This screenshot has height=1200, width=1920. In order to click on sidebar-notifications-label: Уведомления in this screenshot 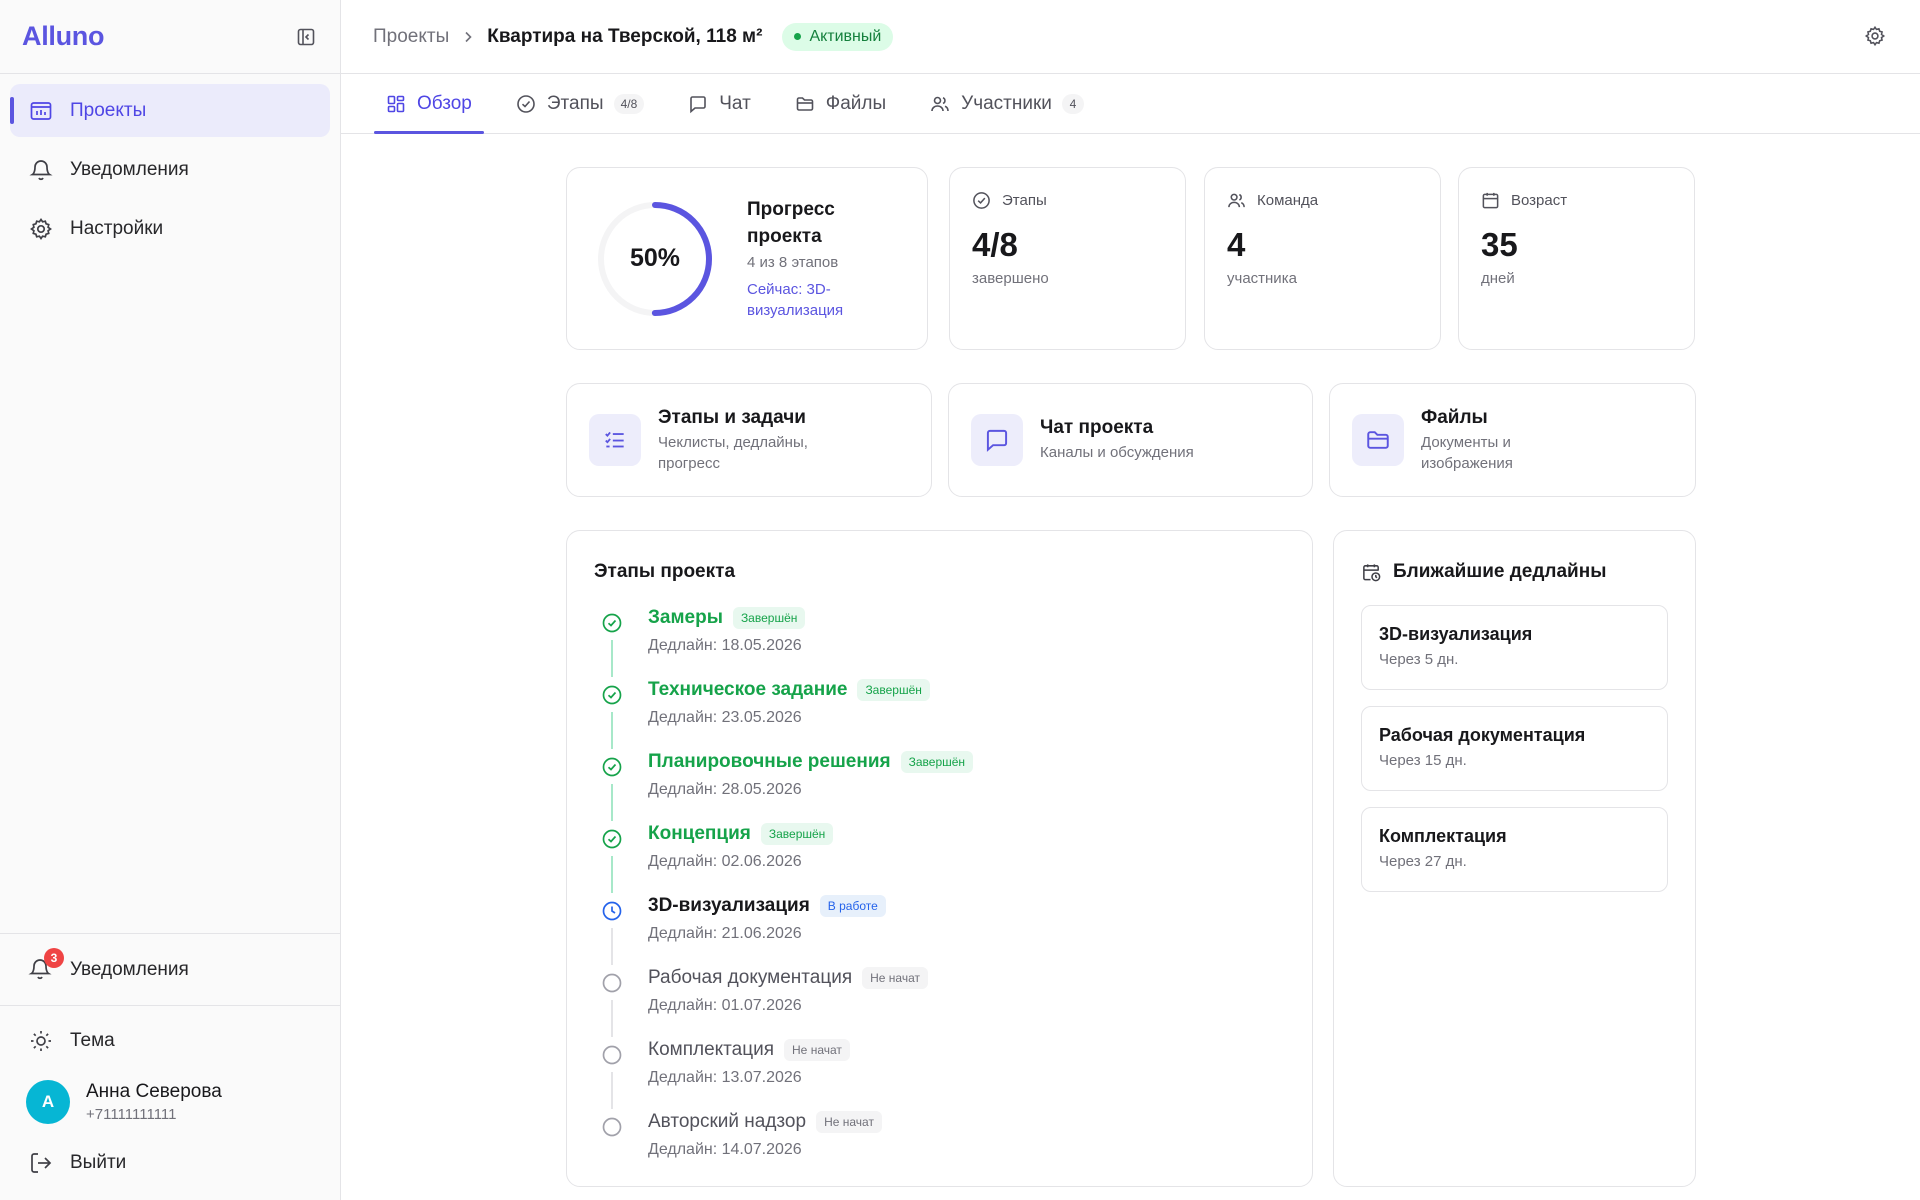, I will do `click(129, 969)`.